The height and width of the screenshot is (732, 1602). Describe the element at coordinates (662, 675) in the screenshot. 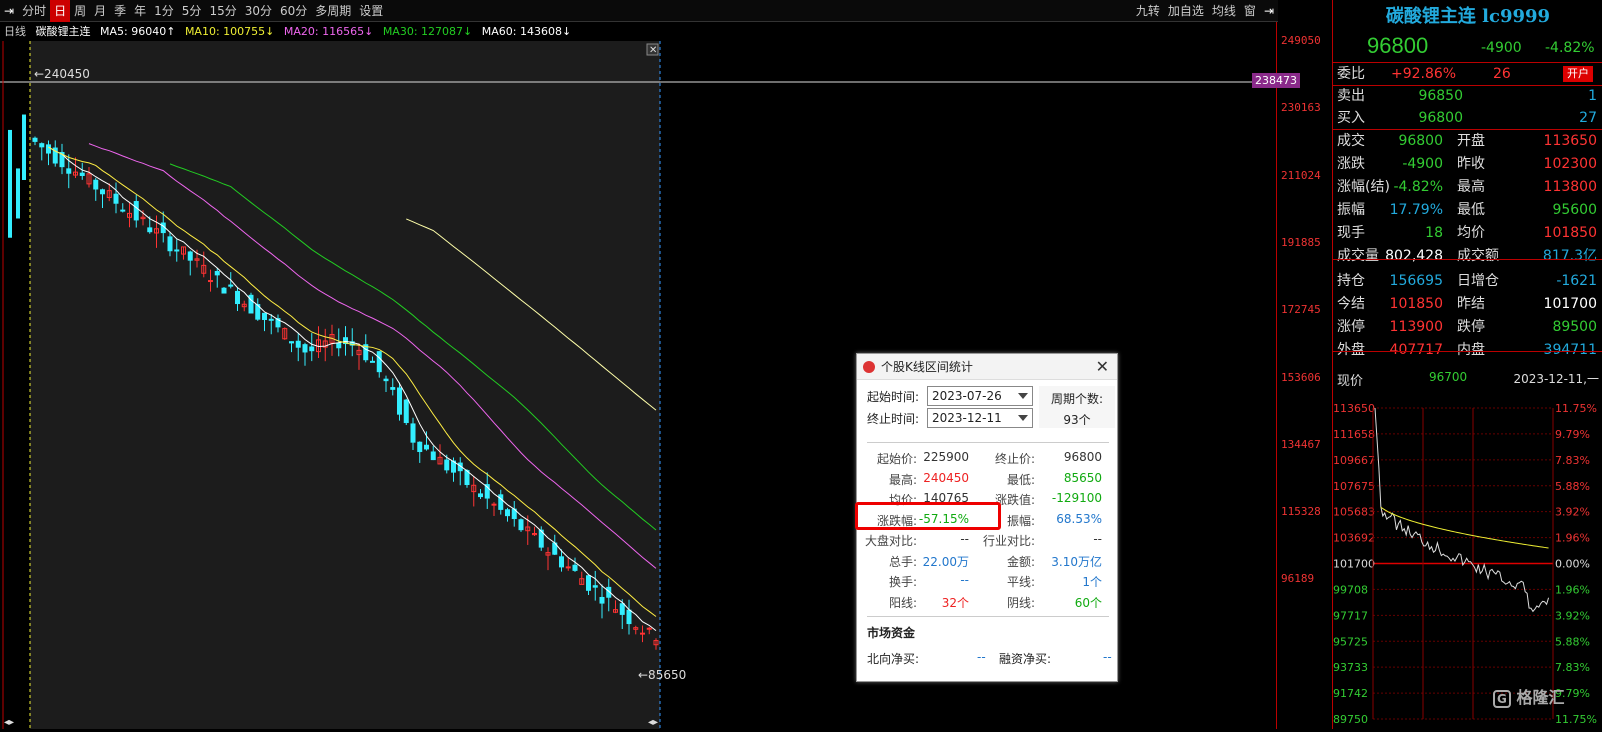

I see `low-price-label: ←85650` at that location.